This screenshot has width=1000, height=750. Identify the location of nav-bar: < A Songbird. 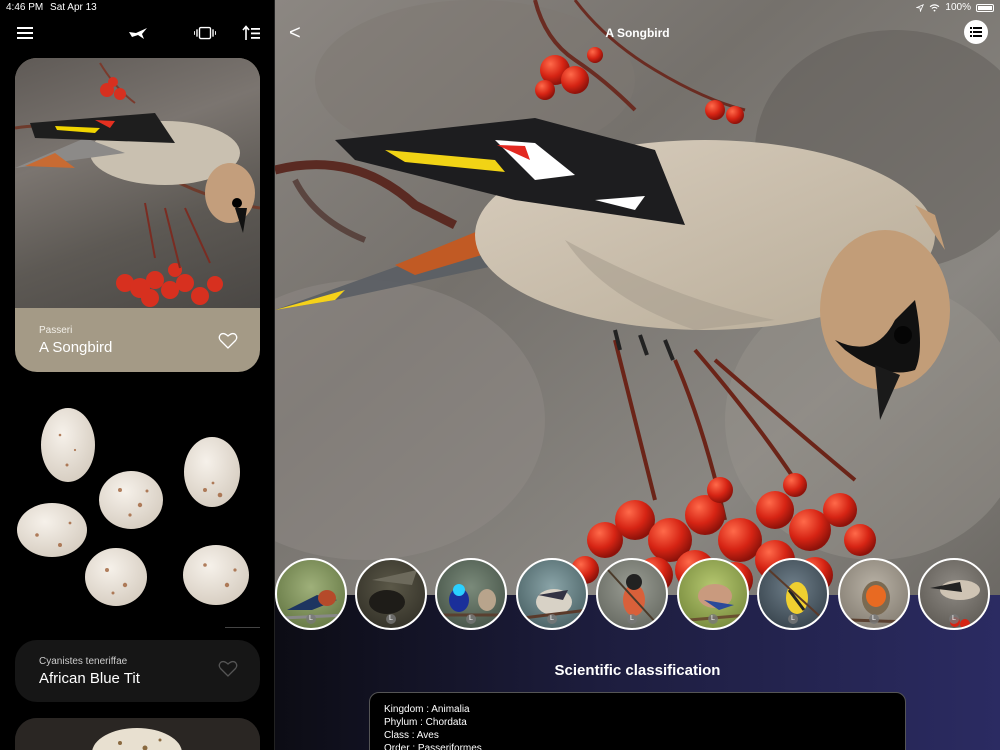
(637, 33).